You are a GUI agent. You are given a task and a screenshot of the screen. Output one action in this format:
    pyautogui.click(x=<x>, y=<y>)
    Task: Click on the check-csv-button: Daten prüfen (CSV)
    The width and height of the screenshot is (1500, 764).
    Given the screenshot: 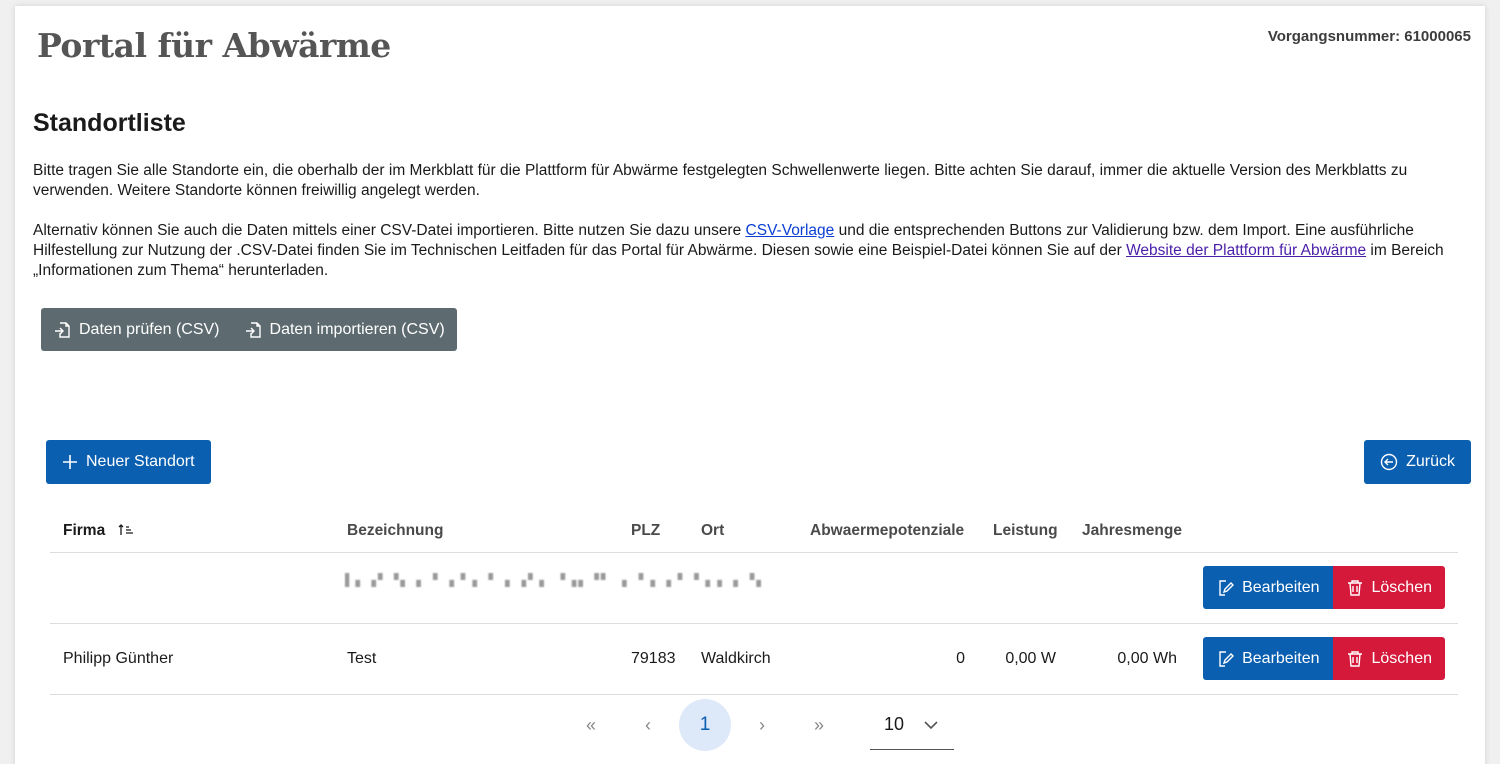 What is the action you would take?
    pyautogui.click(x=136, y=329)
    